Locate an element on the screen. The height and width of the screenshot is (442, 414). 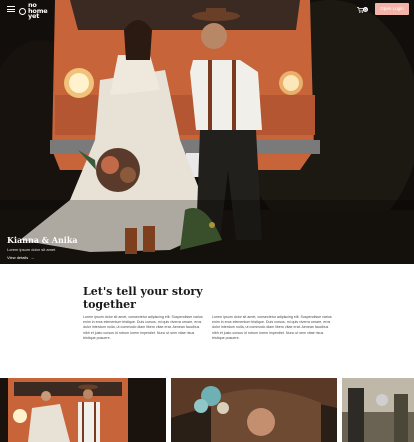
gallery-photo-outdoor is located at coordinates (378, 410).